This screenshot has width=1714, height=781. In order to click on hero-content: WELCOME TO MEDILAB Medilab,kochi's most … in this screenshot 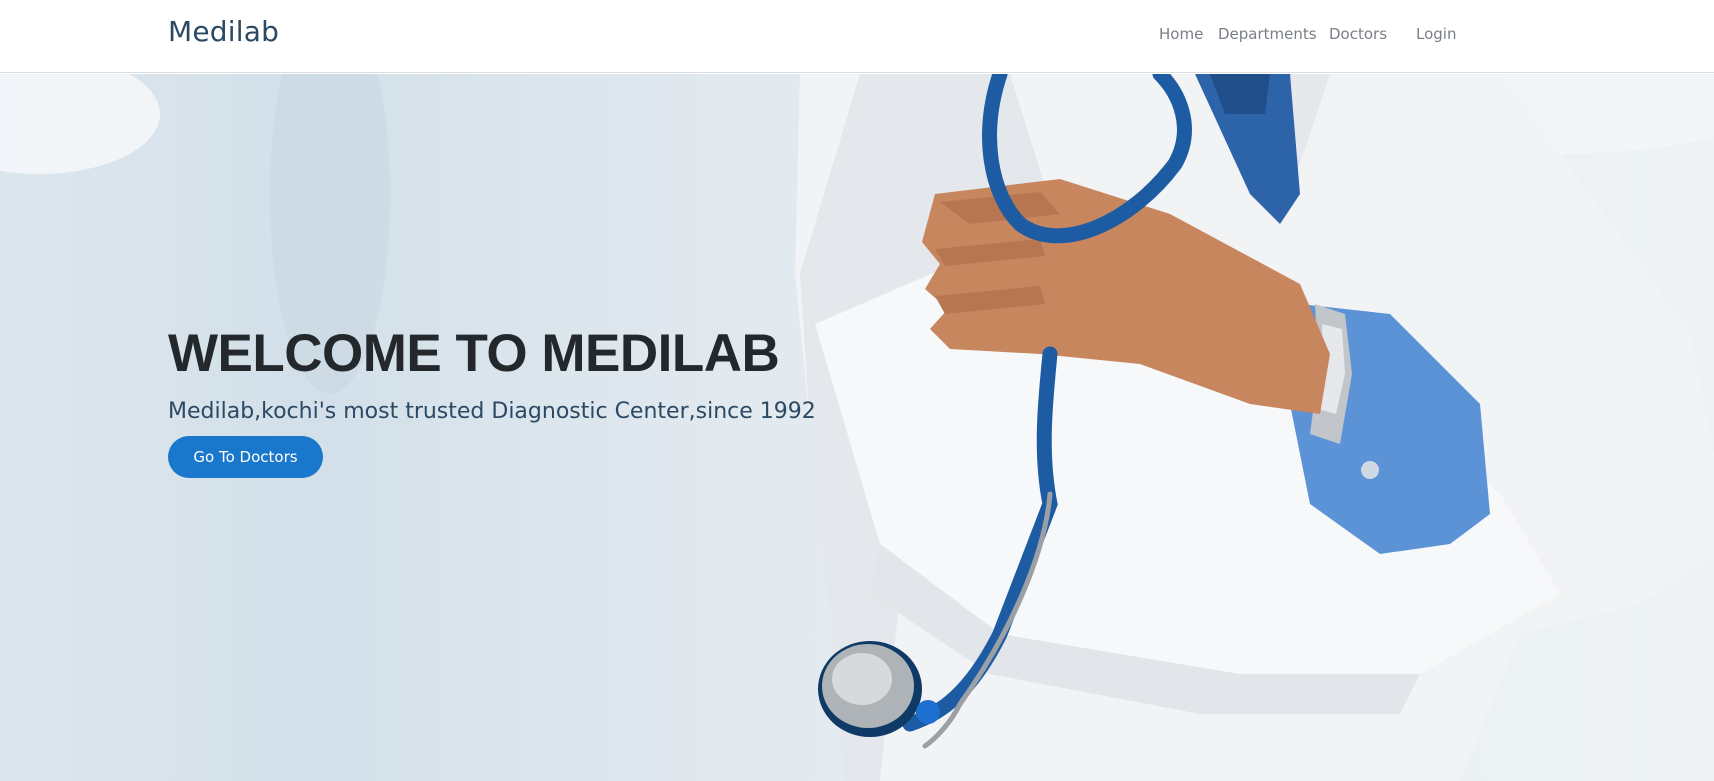, I will do `click(492, 401)`.